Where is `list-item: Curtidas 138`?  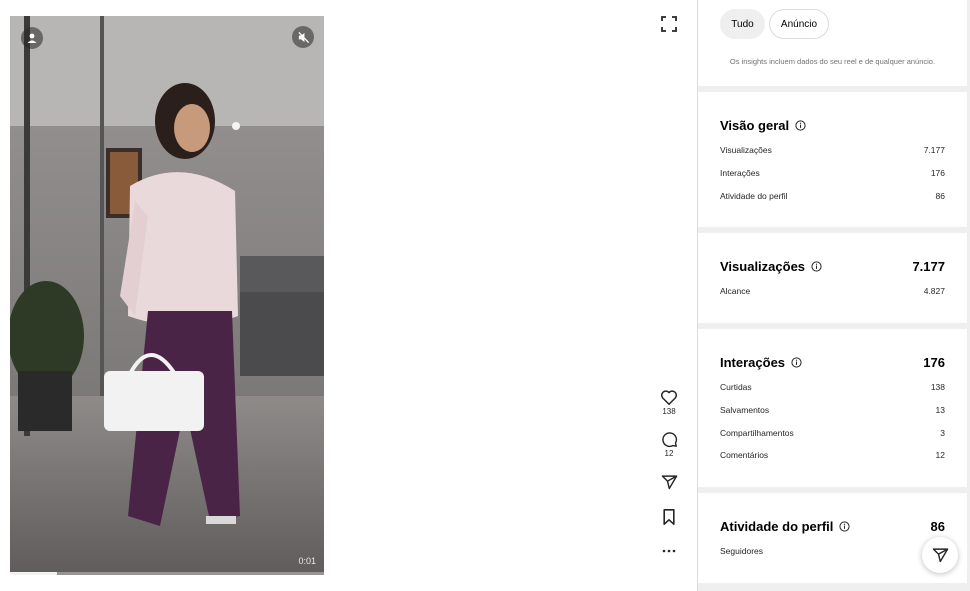
list-item: Curtidas 138 is located at coordinates (832, 387).